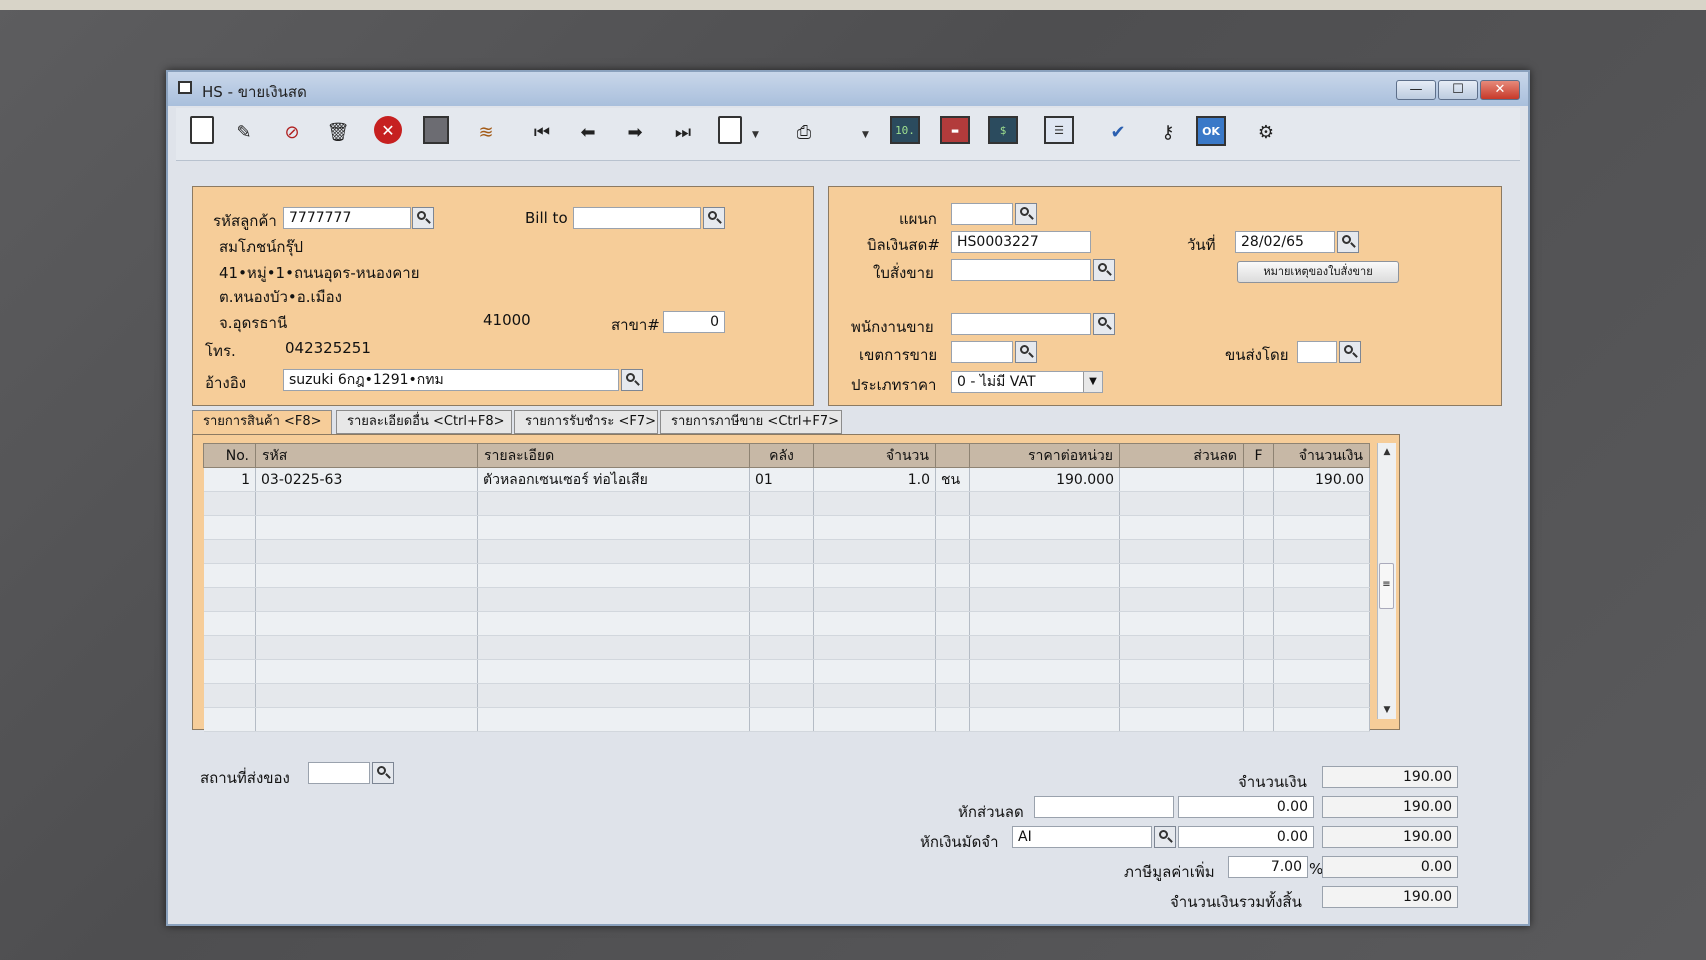  What do you see at coordinates (1387, 710) in the screenshot?
I see `scroll-down-icon: ▼` at bounding box center [1387, 710].